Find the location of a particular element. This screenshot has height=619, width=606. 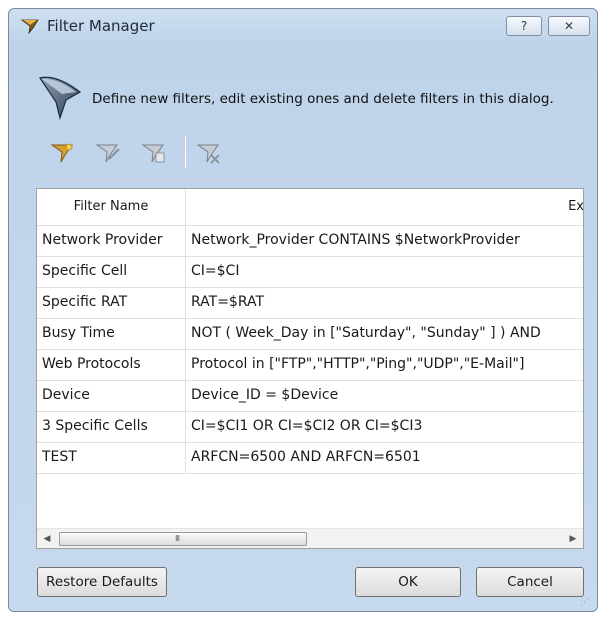

table-row: Specific Cell CI=$CI is located at coordinates (310, 272).